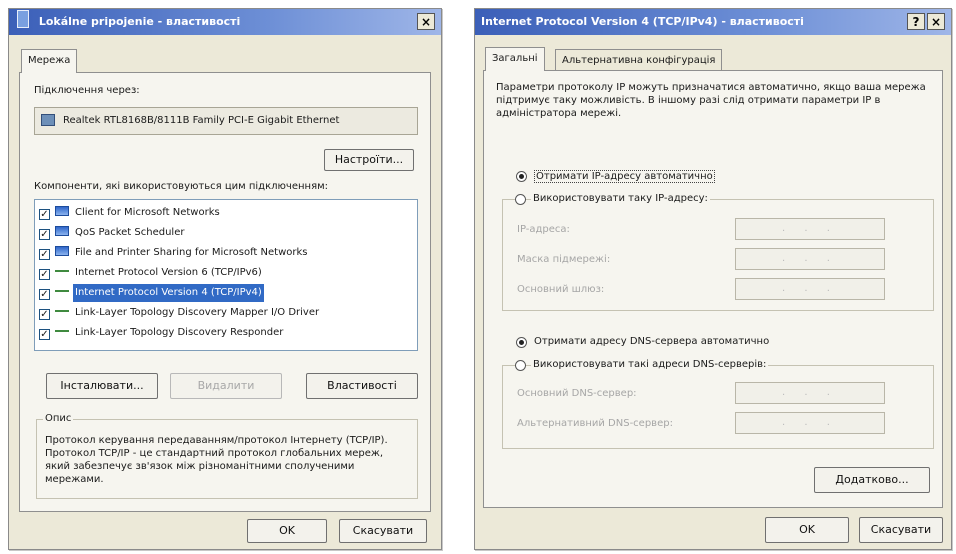 This screenshot has width=956, height=554. Describe the element at coordinates (520, 199) in the screenshot. I see `manual-ip-radio` at that location.